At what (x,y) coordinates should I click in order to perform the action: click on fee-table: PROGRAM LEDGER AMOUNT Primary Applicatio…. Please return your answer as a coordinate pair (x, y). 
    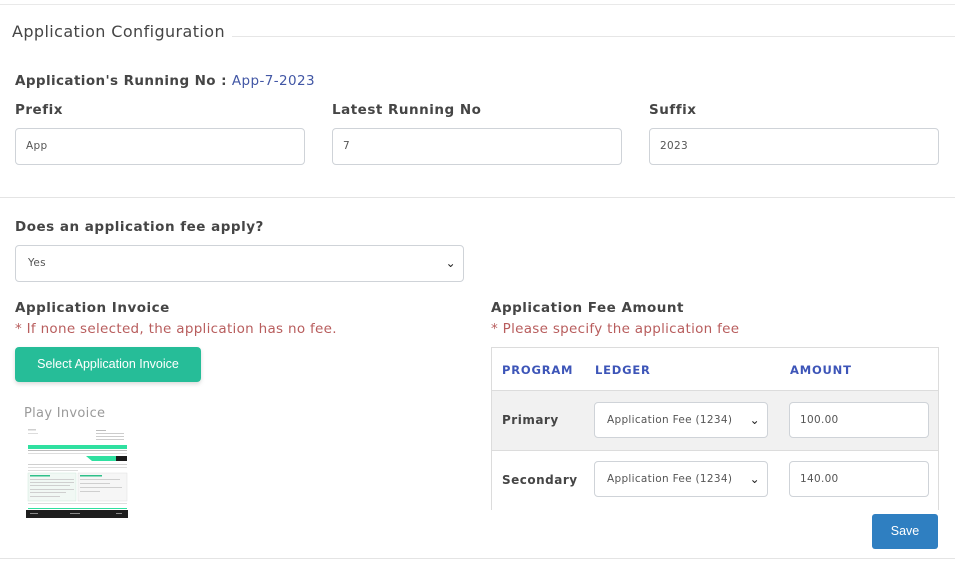
    Looking at the image, I should click on (715, 428).